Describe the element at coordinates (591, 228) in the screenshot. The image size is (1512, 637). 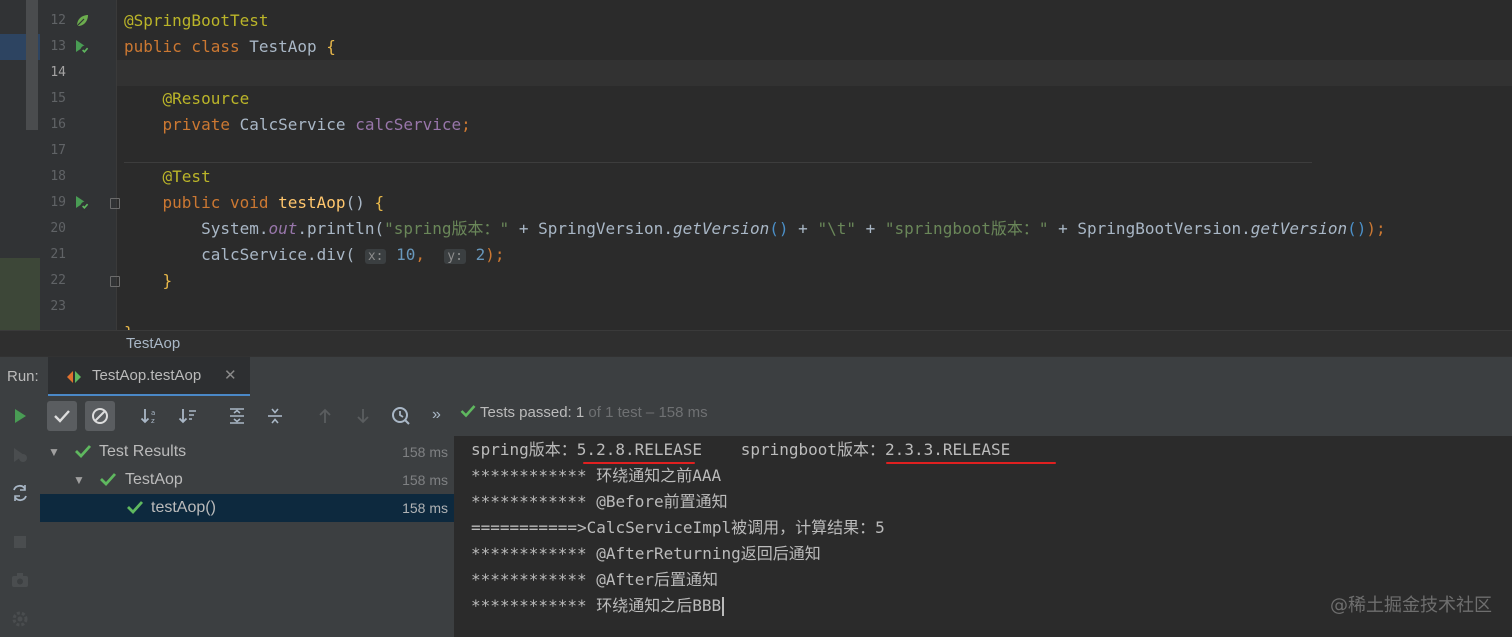
I see `code-token: + SpringVersion.` at that location.